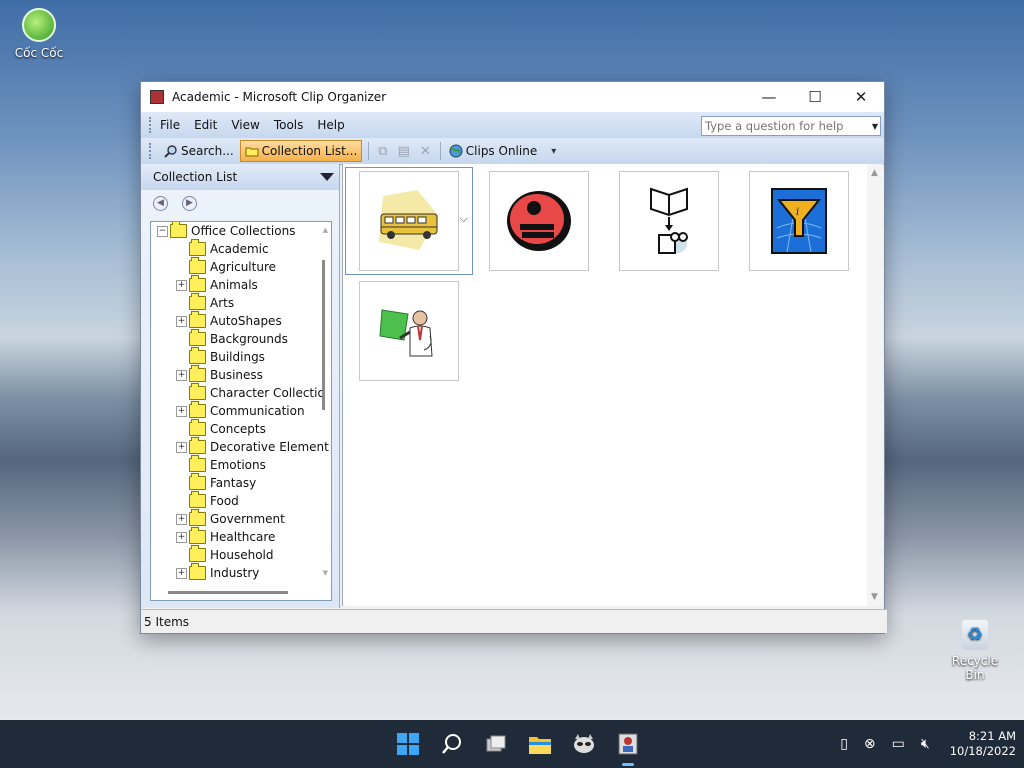  Describe the element at coordinates (241, 302) in the screenshot. I see `tree-item-arts: Arts` at that location.